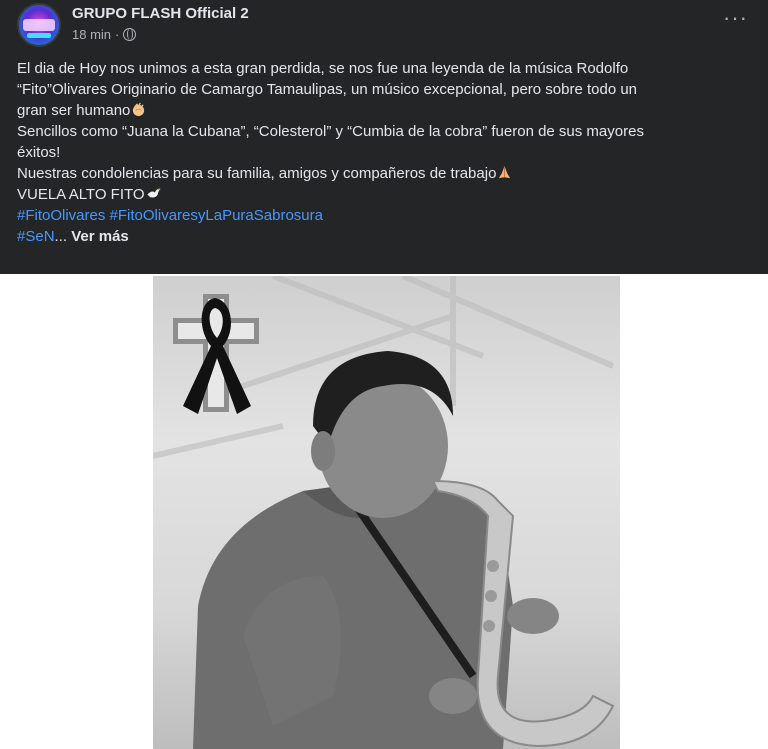 This screenshot has width=768, height=749. Describe the element at coordinates (74, 110) in the screenshot. I see `body-line-text: gran ser humano` at that location.